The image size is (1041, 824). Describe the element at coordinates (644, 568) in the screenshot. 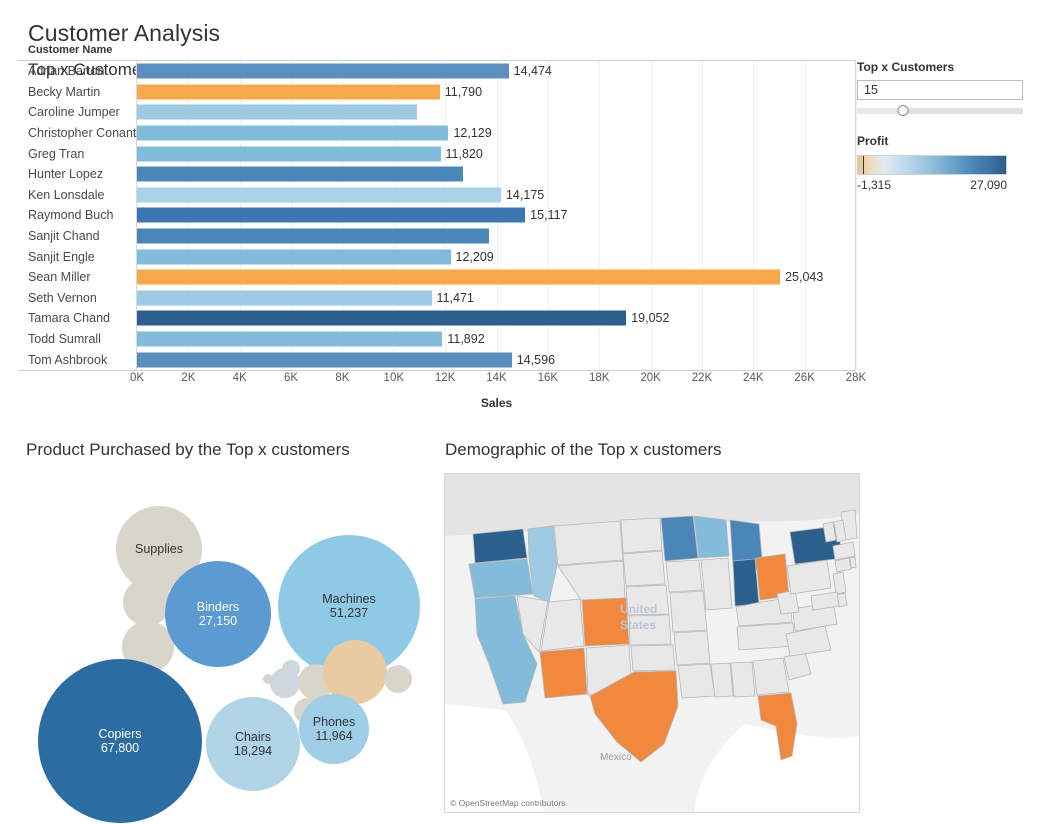

I see `map-state-sd` at that location.